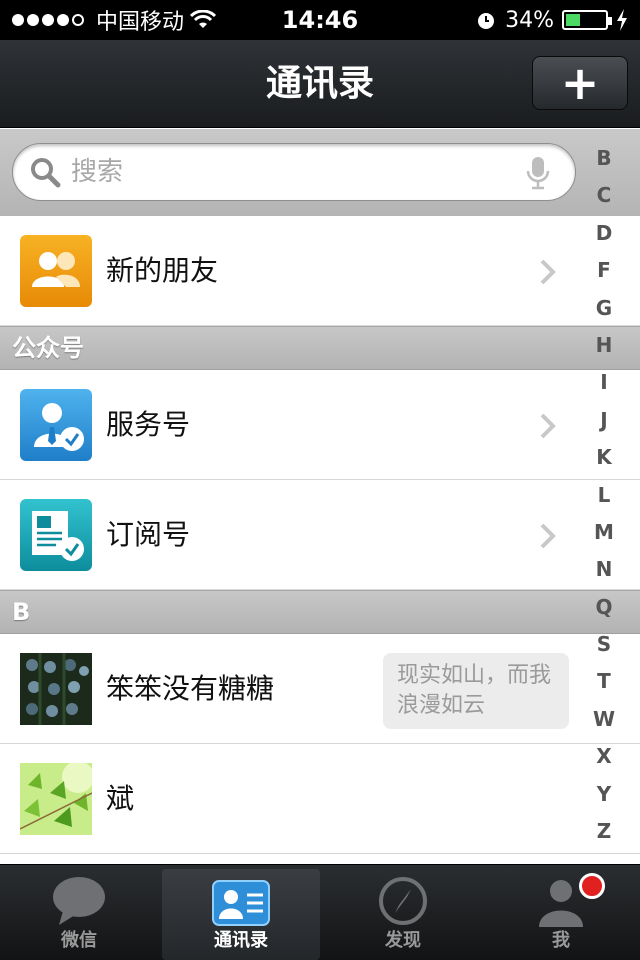  I want to click on status-time: 14:46, so click(320, 20).